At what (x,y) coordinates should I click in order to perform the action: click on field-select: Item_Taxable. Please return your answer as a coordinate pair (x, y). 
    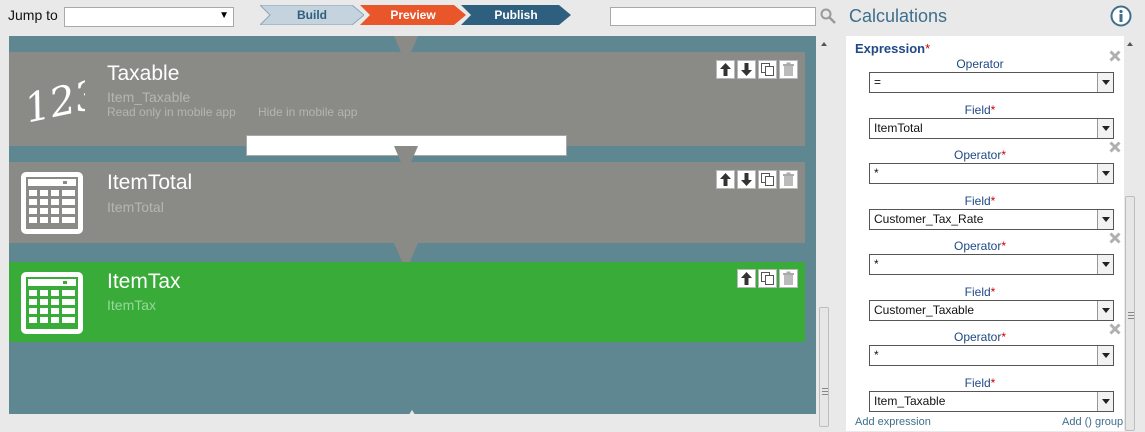
    Looking at the image, I should click on (991, 401).